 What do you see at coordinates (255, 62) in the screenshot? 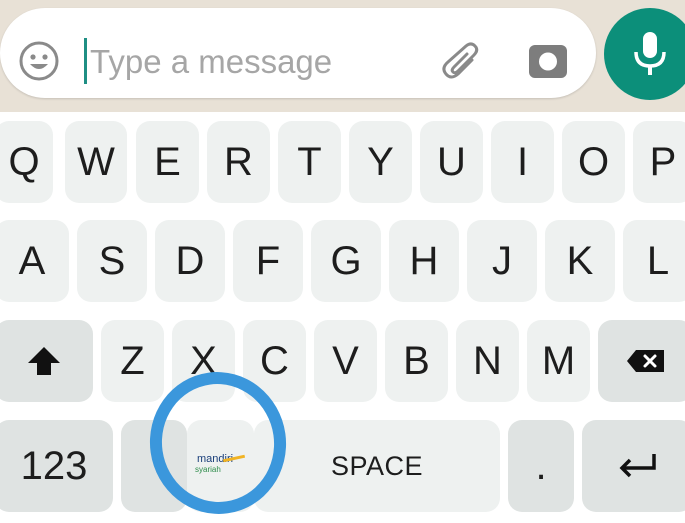
I see `message-input` at bounding box center [255, 62].